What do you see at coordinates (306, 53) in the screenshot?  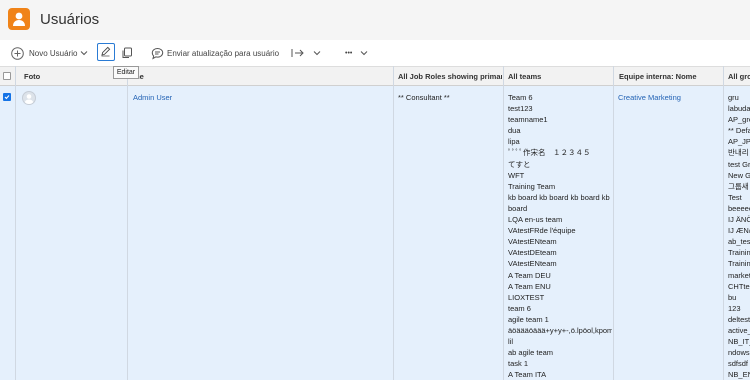 I see `export-menu-button` at bounding box center [306, 53].